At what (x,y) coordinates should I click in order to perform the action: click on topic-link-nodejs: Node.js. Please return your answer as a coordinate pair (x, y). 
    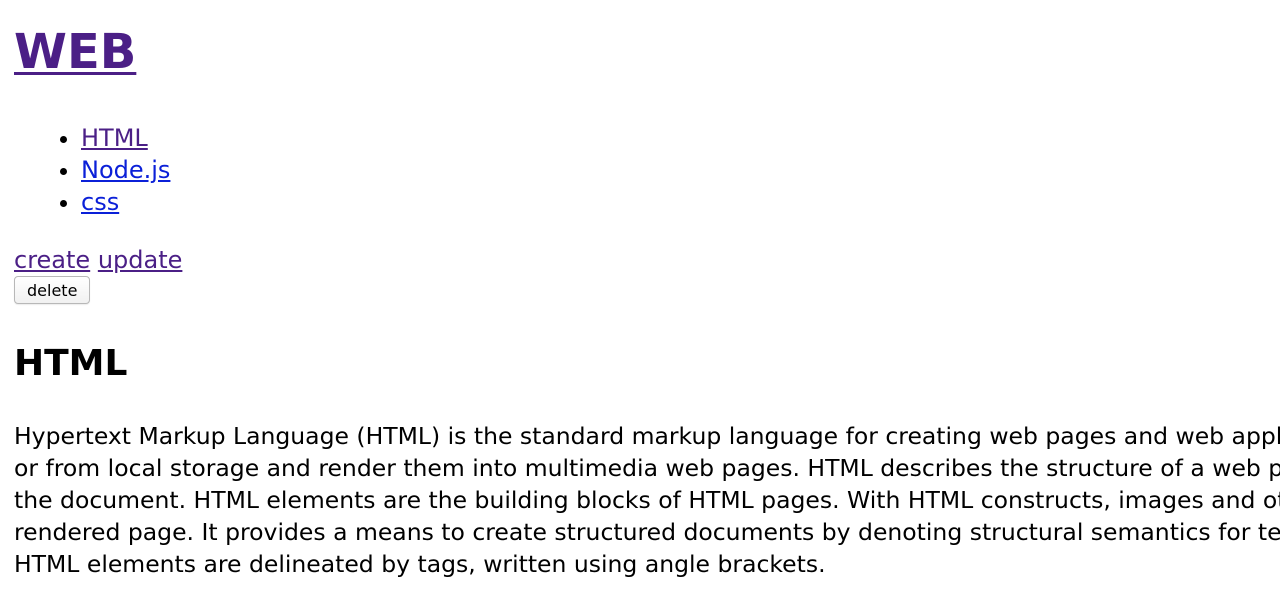
    Looking at the image, I should click on (125, 170).